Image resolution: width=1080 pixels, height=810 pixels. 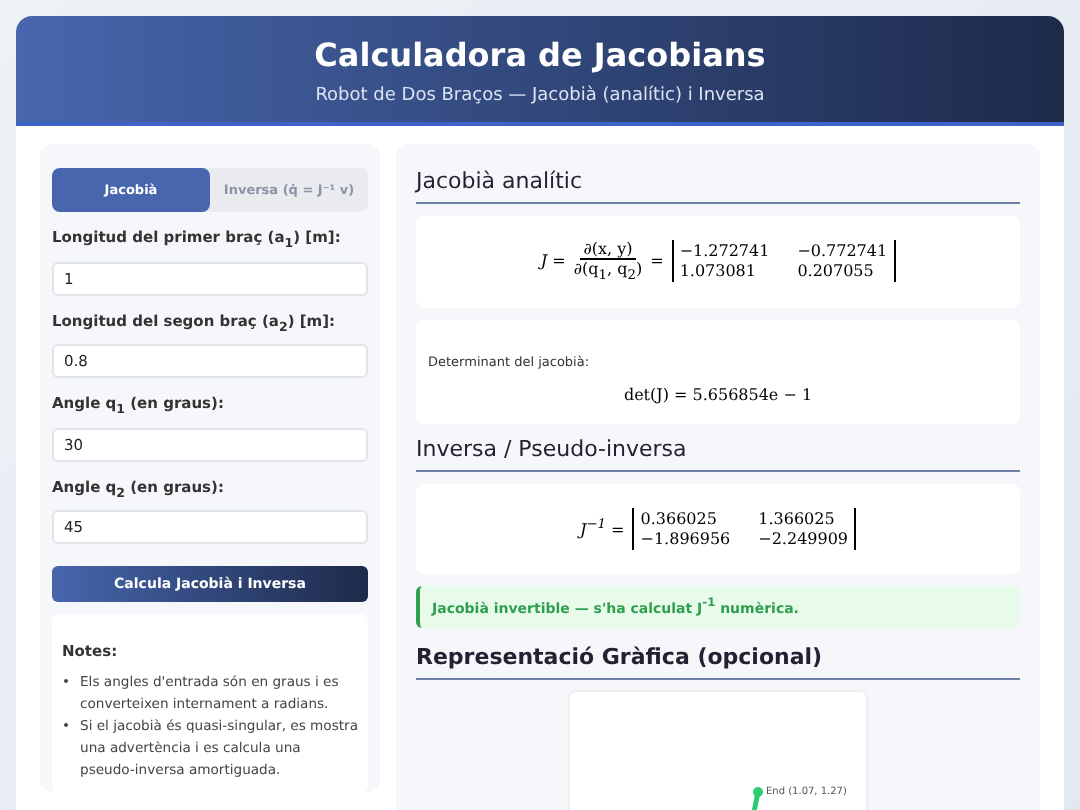 What do you see at coordinates (608, 262) in the screenshot?
I see `fraction: ∂(x, y) ∂(q$_{1}$, q$_{2}$)` at bounding box center [608, 262].